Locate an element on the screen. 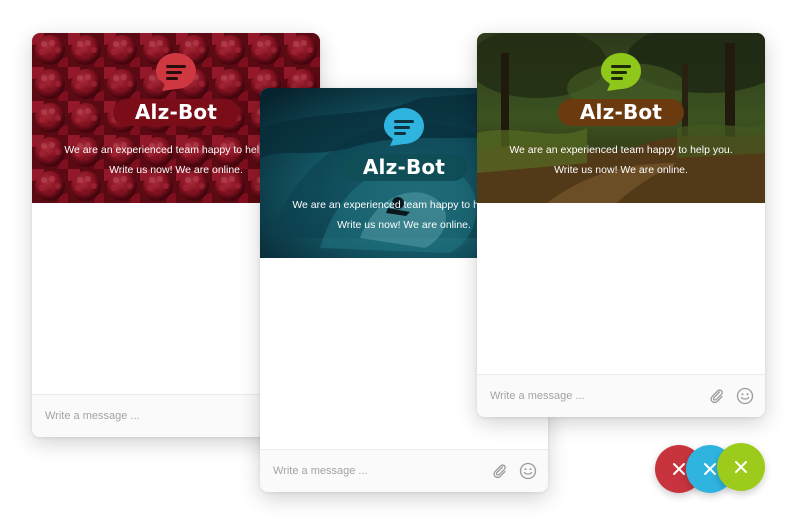 The width and height of the screenshot is (799, 527). message-area is located at coordinates (621, 288).